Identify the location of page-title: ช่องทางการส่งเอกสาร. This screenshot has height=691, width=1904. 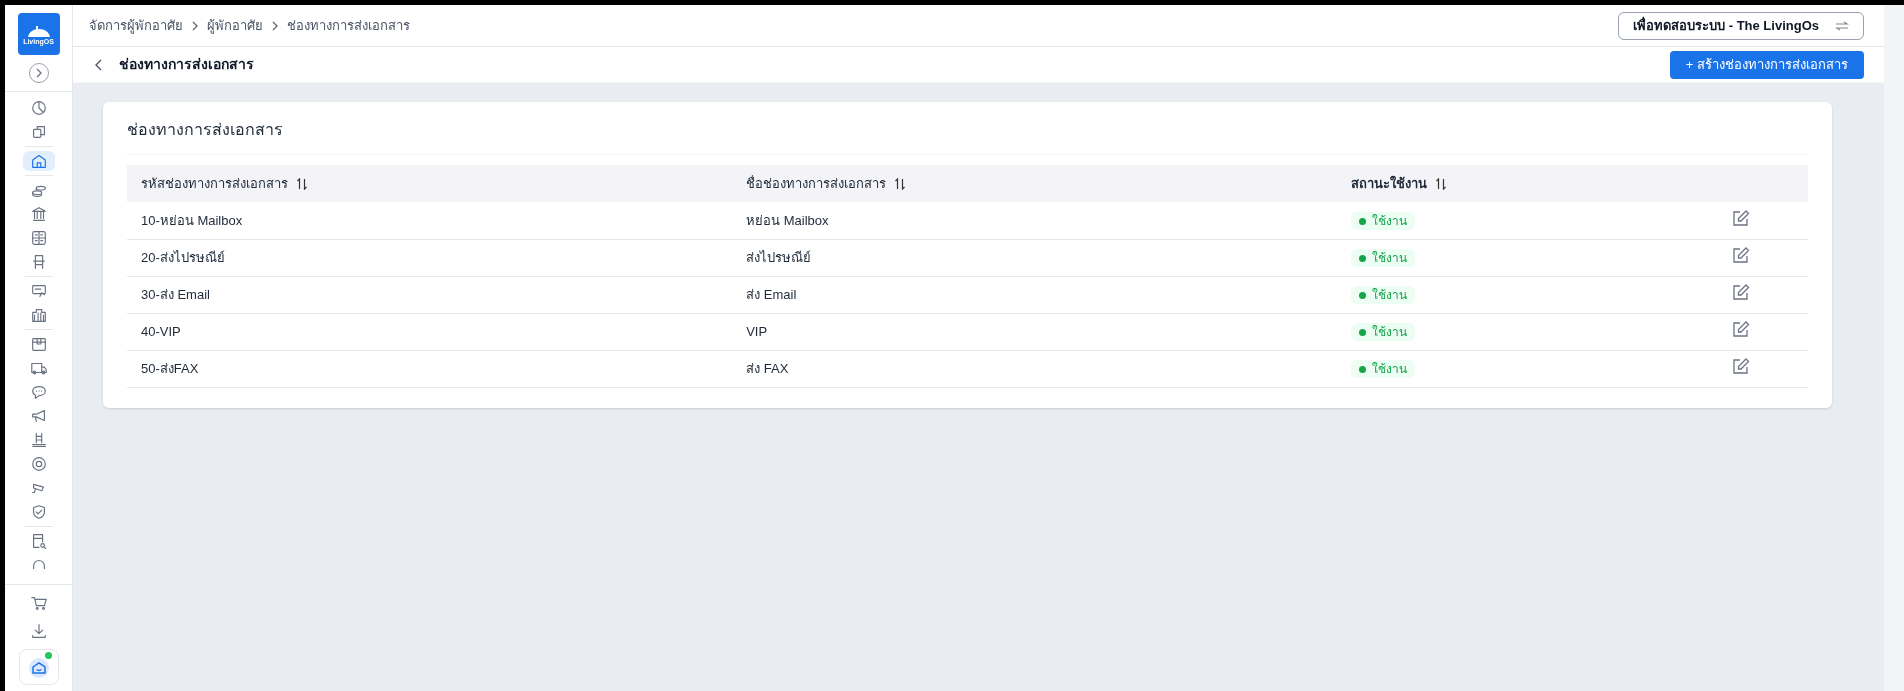
(186, 64).